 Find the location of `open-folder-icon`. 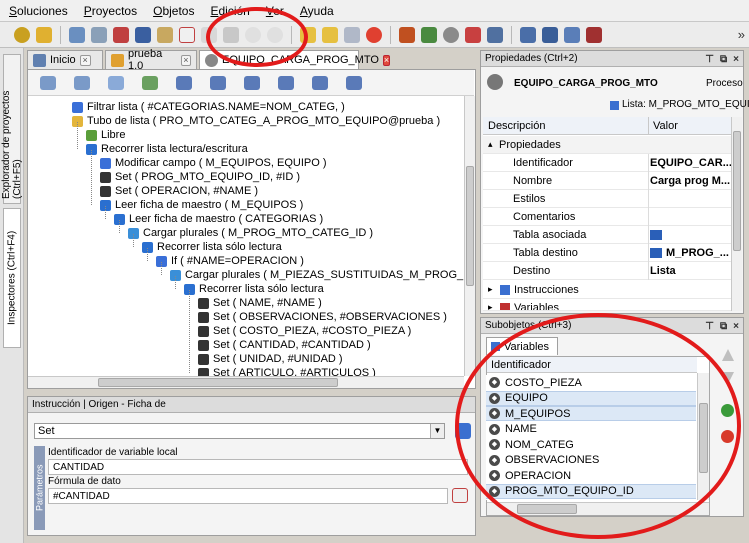

open-folder-icon is located at coordinates (330, 34).